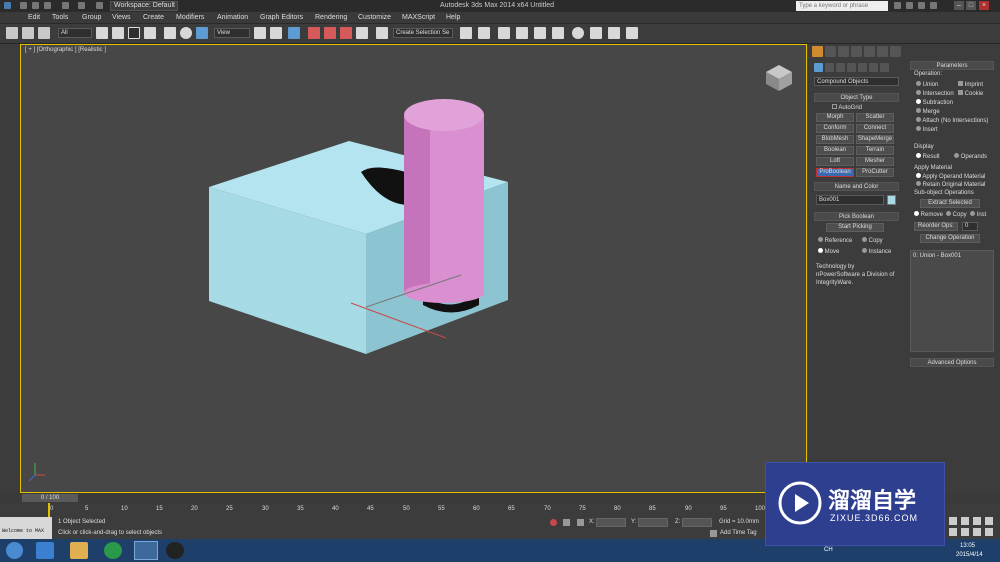 Image resolution: width=1000 pixels, height=562 pixels. I want to click on subscription-icon, so click(909, 5).